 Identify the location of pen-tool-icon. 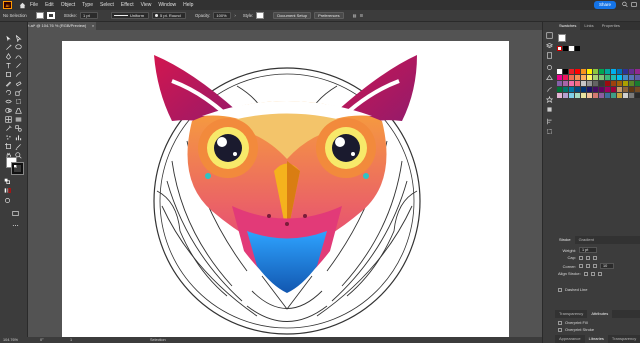
(8, 56).